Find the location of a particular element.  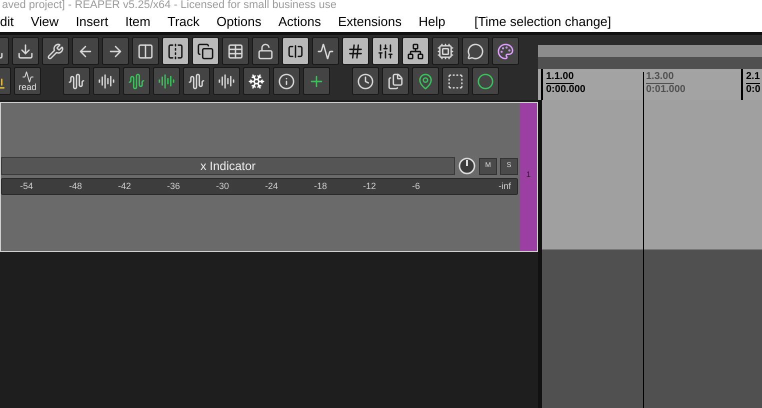

meter-scale-label: -36 is located at coordinates (174, 186).